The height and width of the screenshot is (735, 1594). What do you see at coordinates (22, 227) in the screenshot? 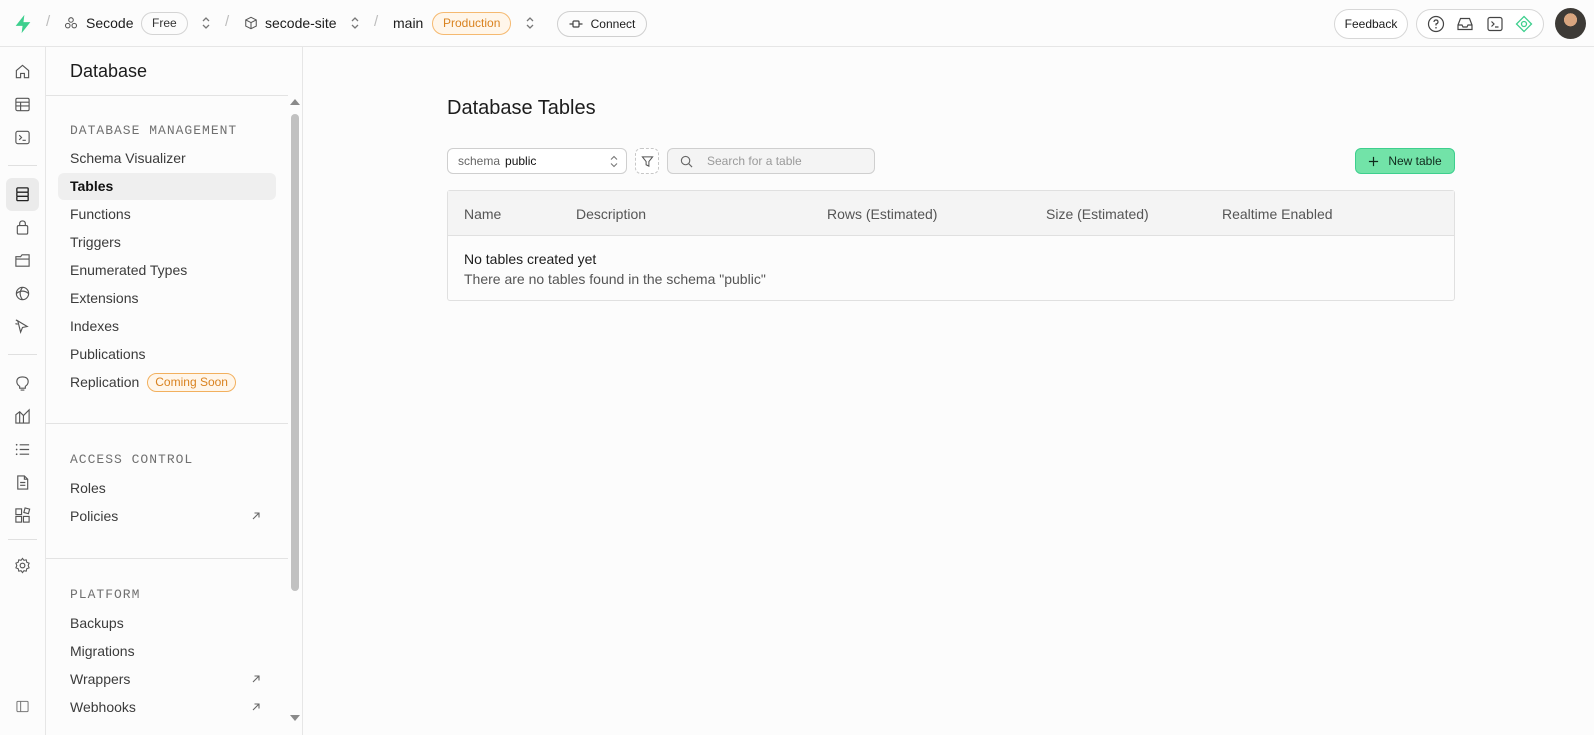
I see `auth-icon` at bounding box center [22, 227].